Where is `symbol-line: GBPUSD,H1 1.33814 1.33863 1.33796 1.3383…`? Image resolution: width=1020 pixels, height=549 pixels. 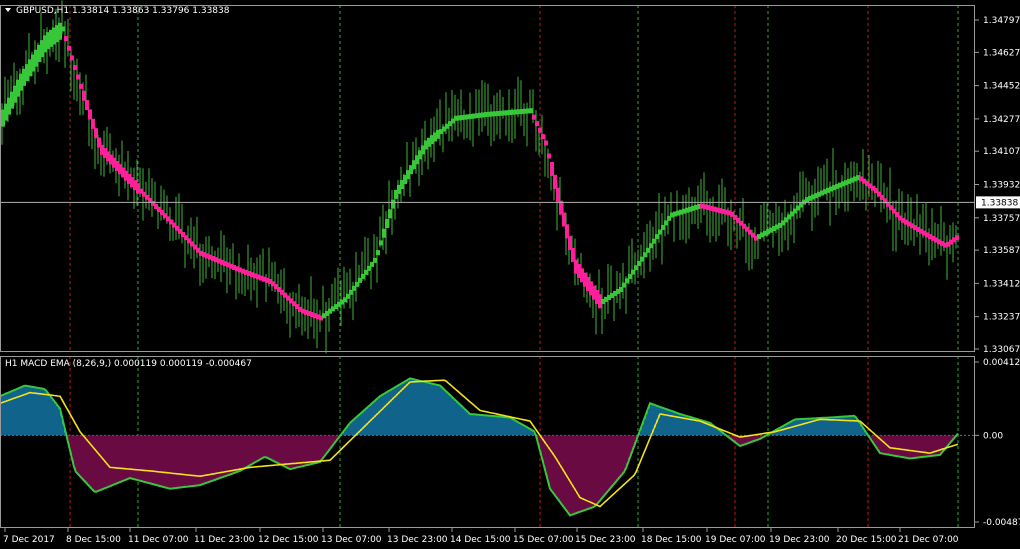
symbol-line: GBPUSD,H1 1.33814 1.33863 1.33796 1.3383… is located at coordinates (123, 11).